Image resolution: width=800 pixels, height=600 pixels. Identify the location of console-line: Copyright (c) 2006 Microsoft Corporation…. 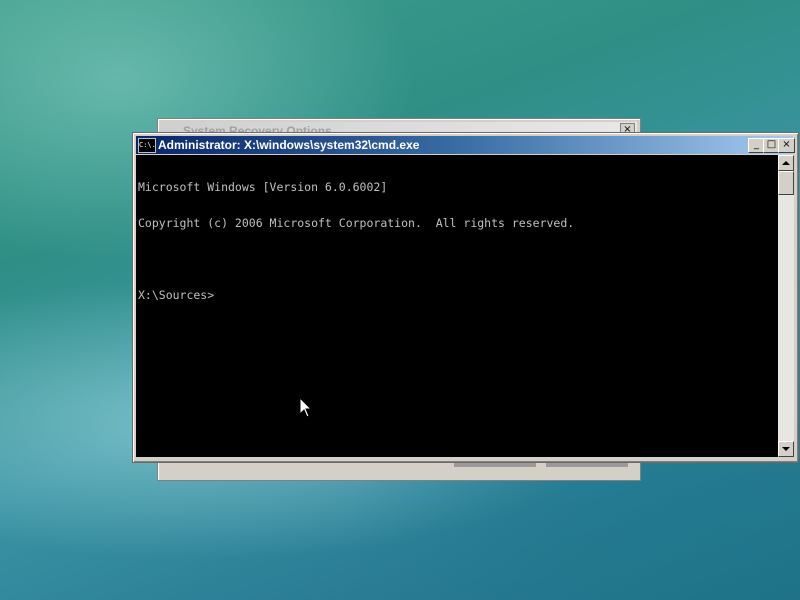
(356, 223).